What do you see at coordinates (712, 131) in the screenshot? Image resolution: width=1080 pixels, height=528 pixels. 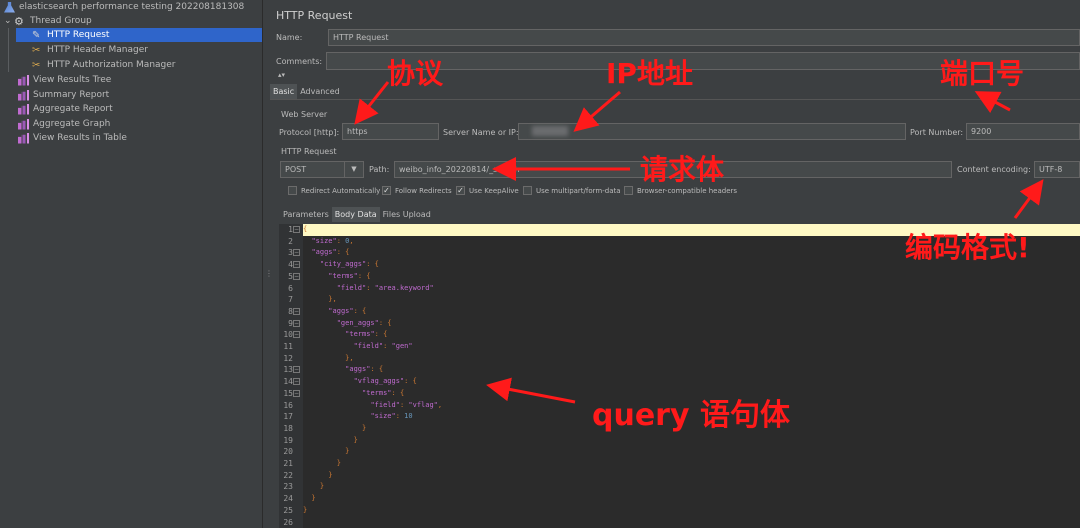 I see `server-field` at bounding box center [712, 131].